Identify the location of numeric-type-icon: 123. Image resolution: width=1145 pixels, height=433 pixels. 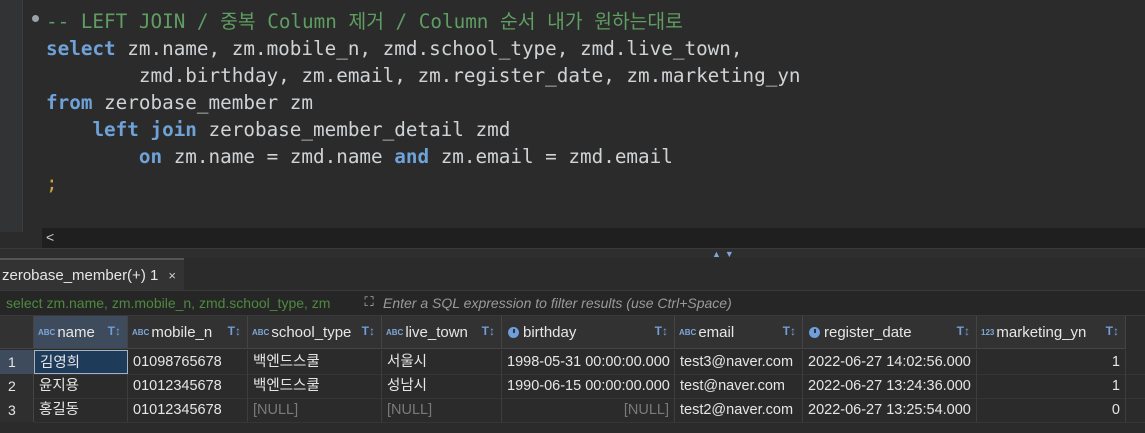
(988, 332).